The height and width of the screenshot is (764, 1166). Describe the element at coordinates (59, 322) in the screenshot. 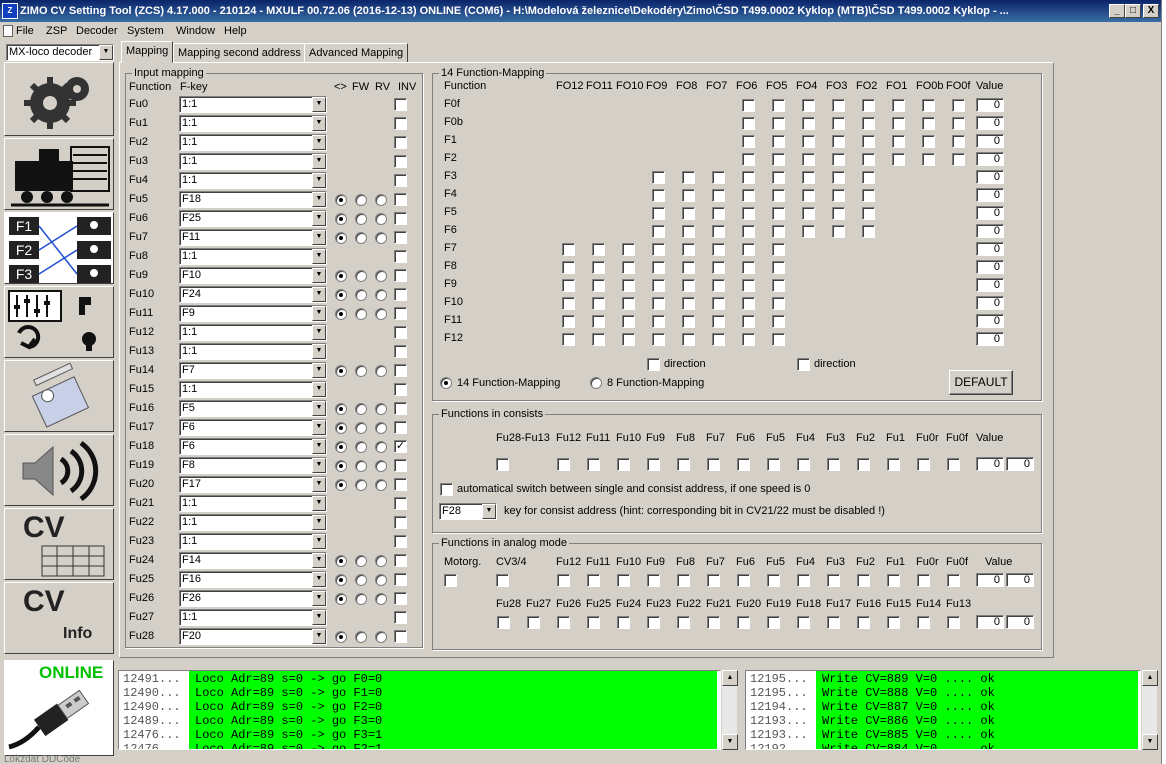

I see `sidebar-sound-settings` at that location.